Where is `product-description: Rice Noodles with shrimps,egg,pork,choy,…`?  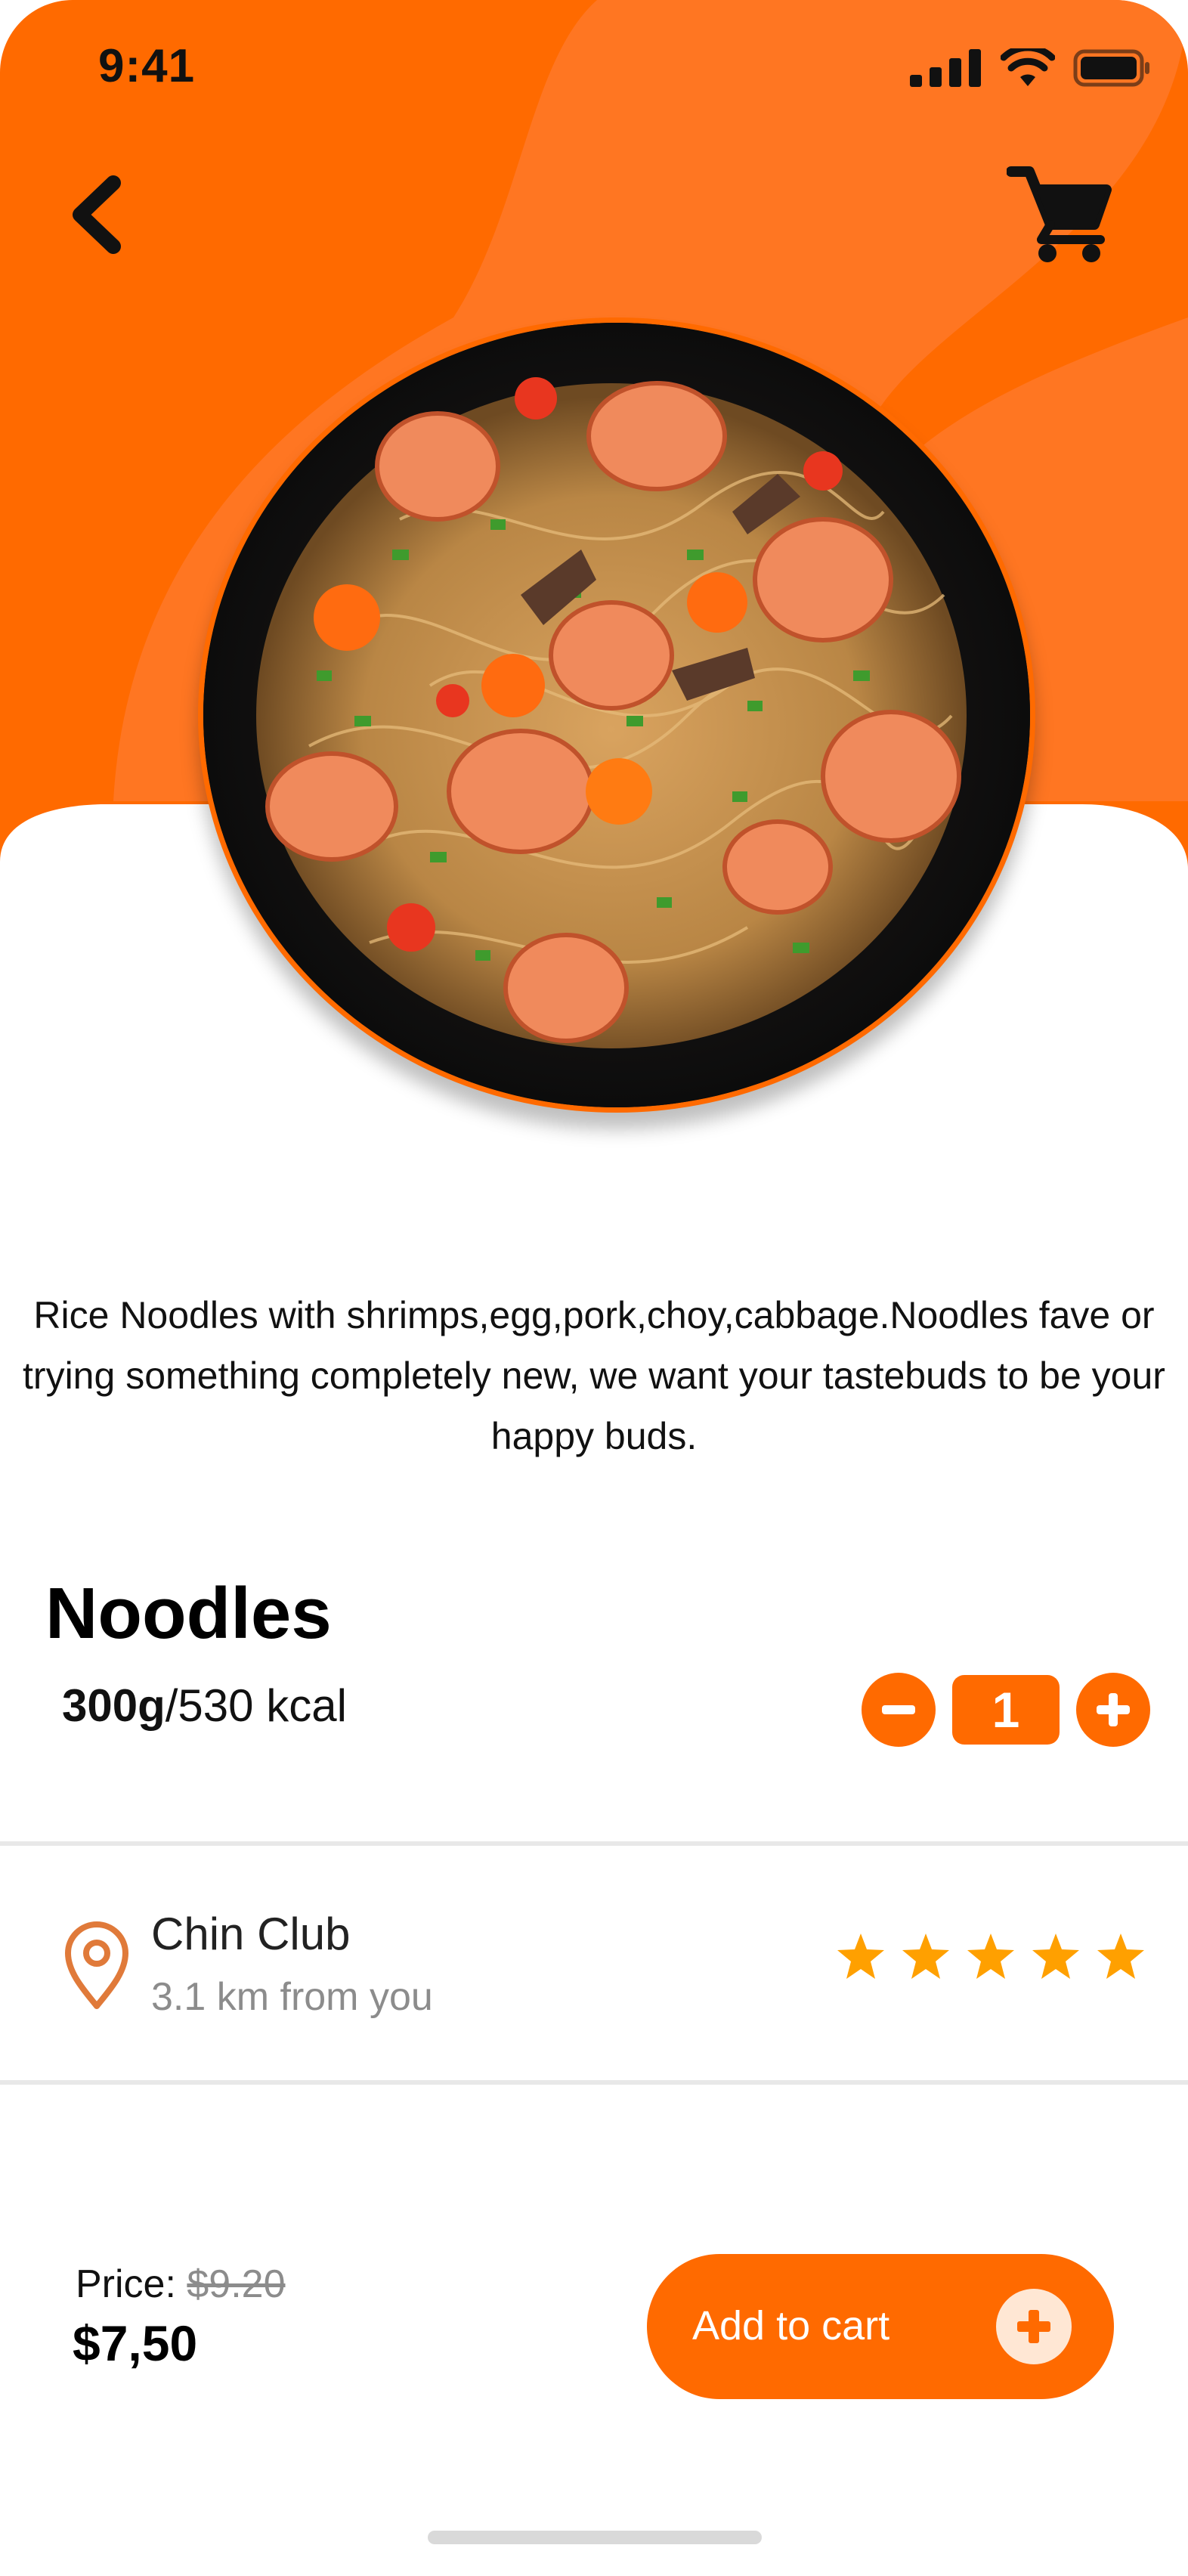
product-description: Rice Noodles with shrimps,egg,pork,choy,… is located at coordinates (594, 1375).